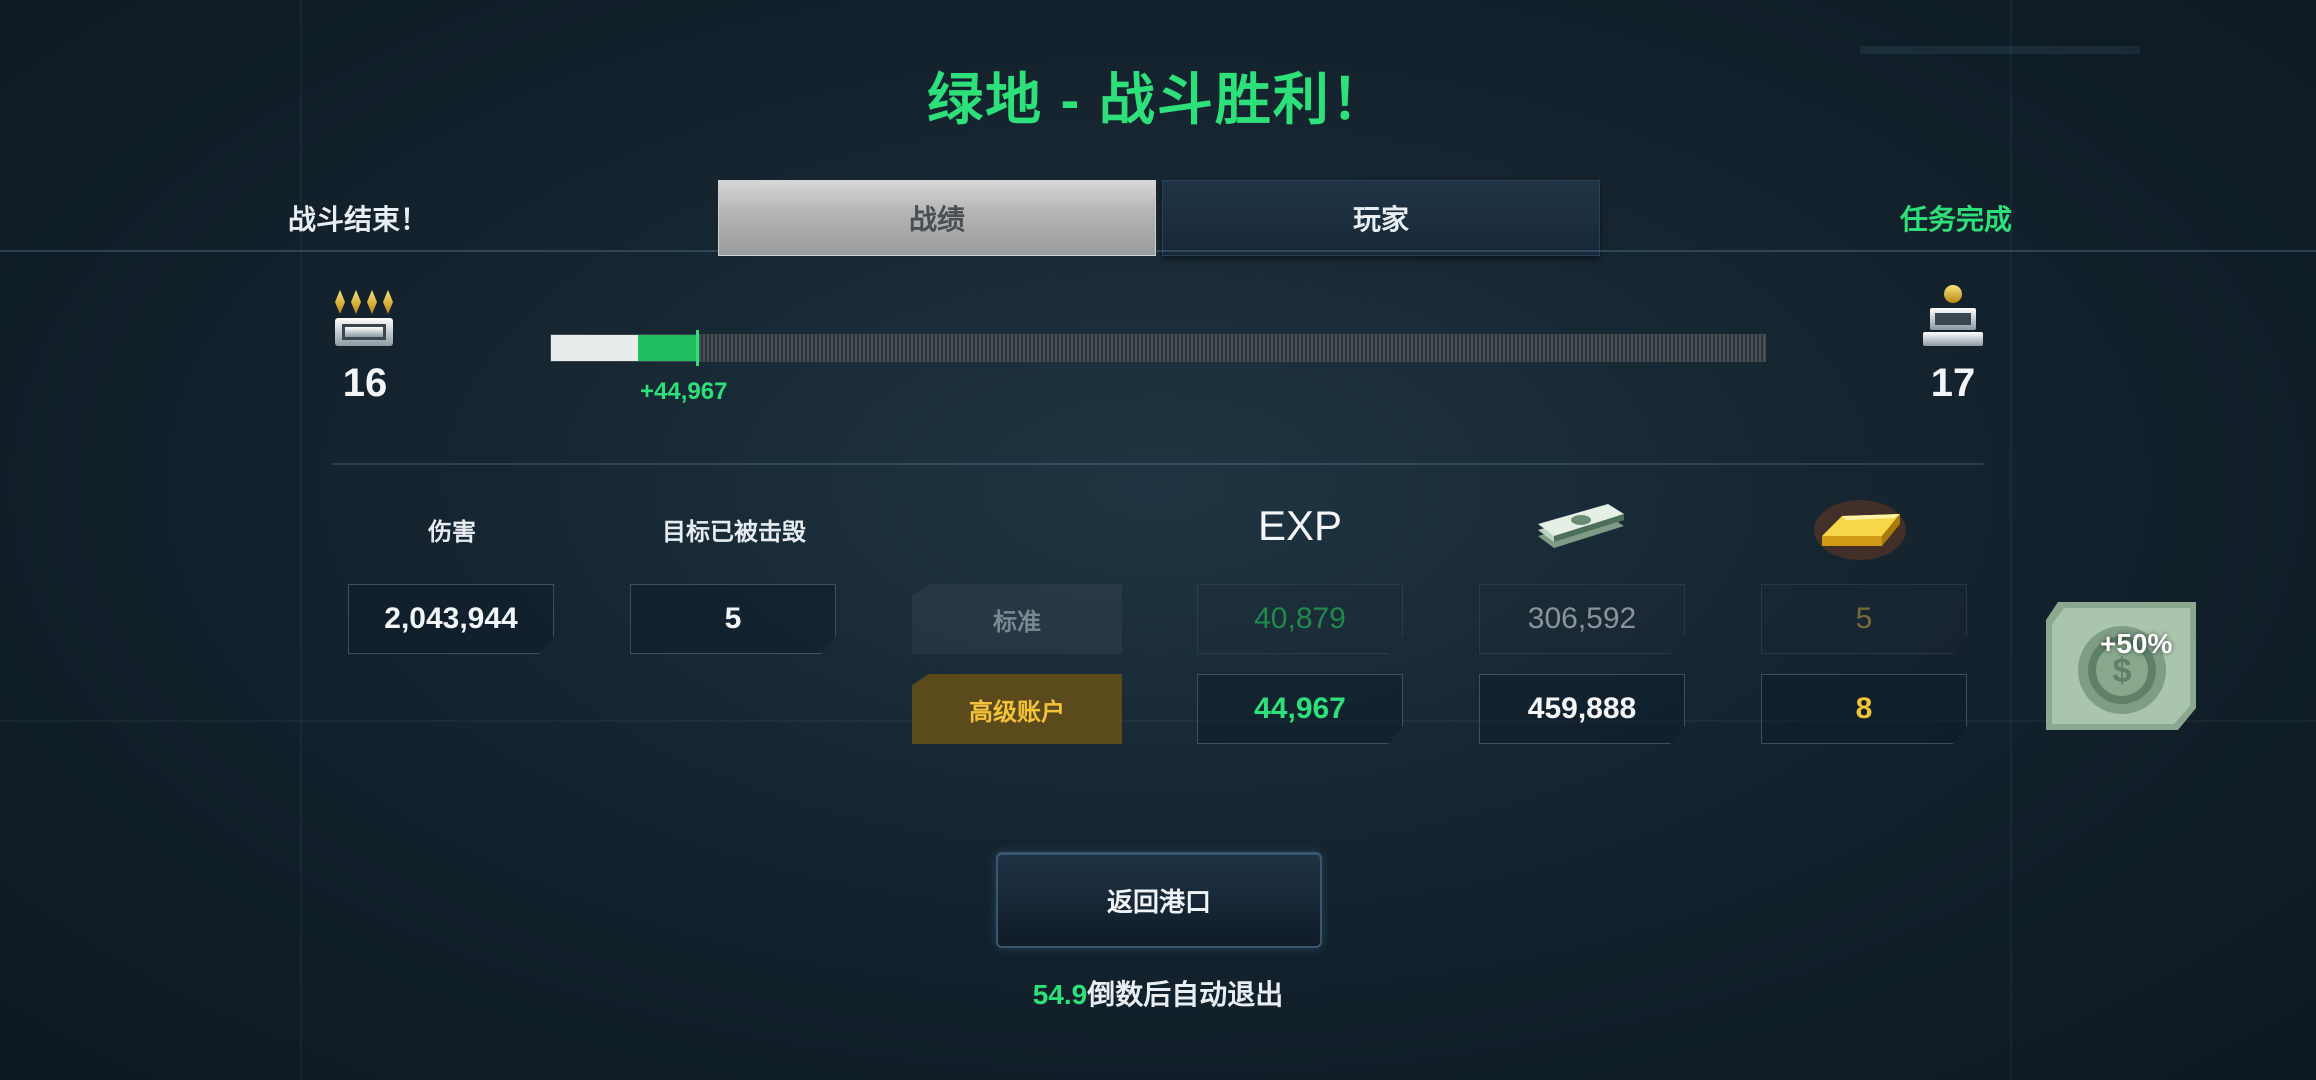  Describe the element at coordinates (451, 619) in the screenshot. I see `damage-value: 2,043,944` at that location.